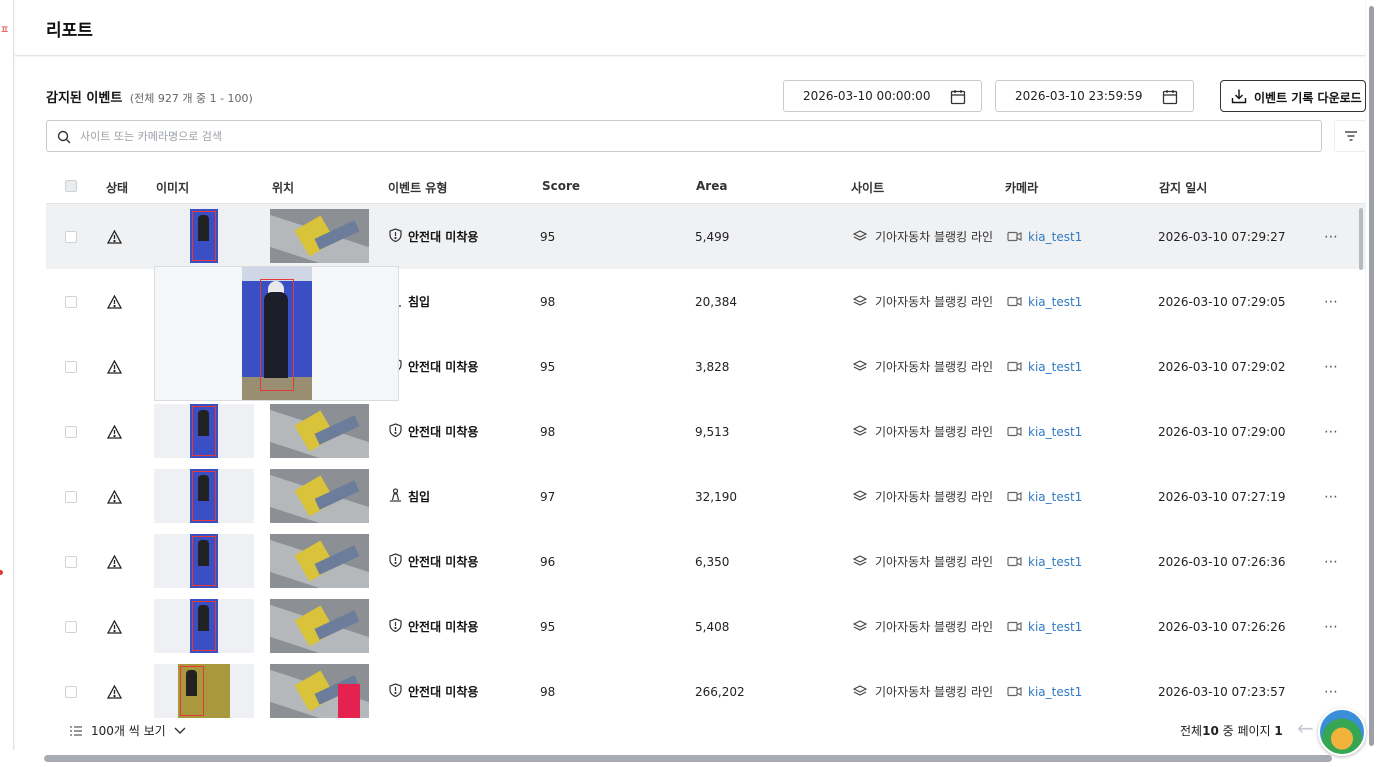 This screenshot has width=1378, height=767. Describe the element at coordinates (680, 136) in the screenshot. I see `search-input` at that location.